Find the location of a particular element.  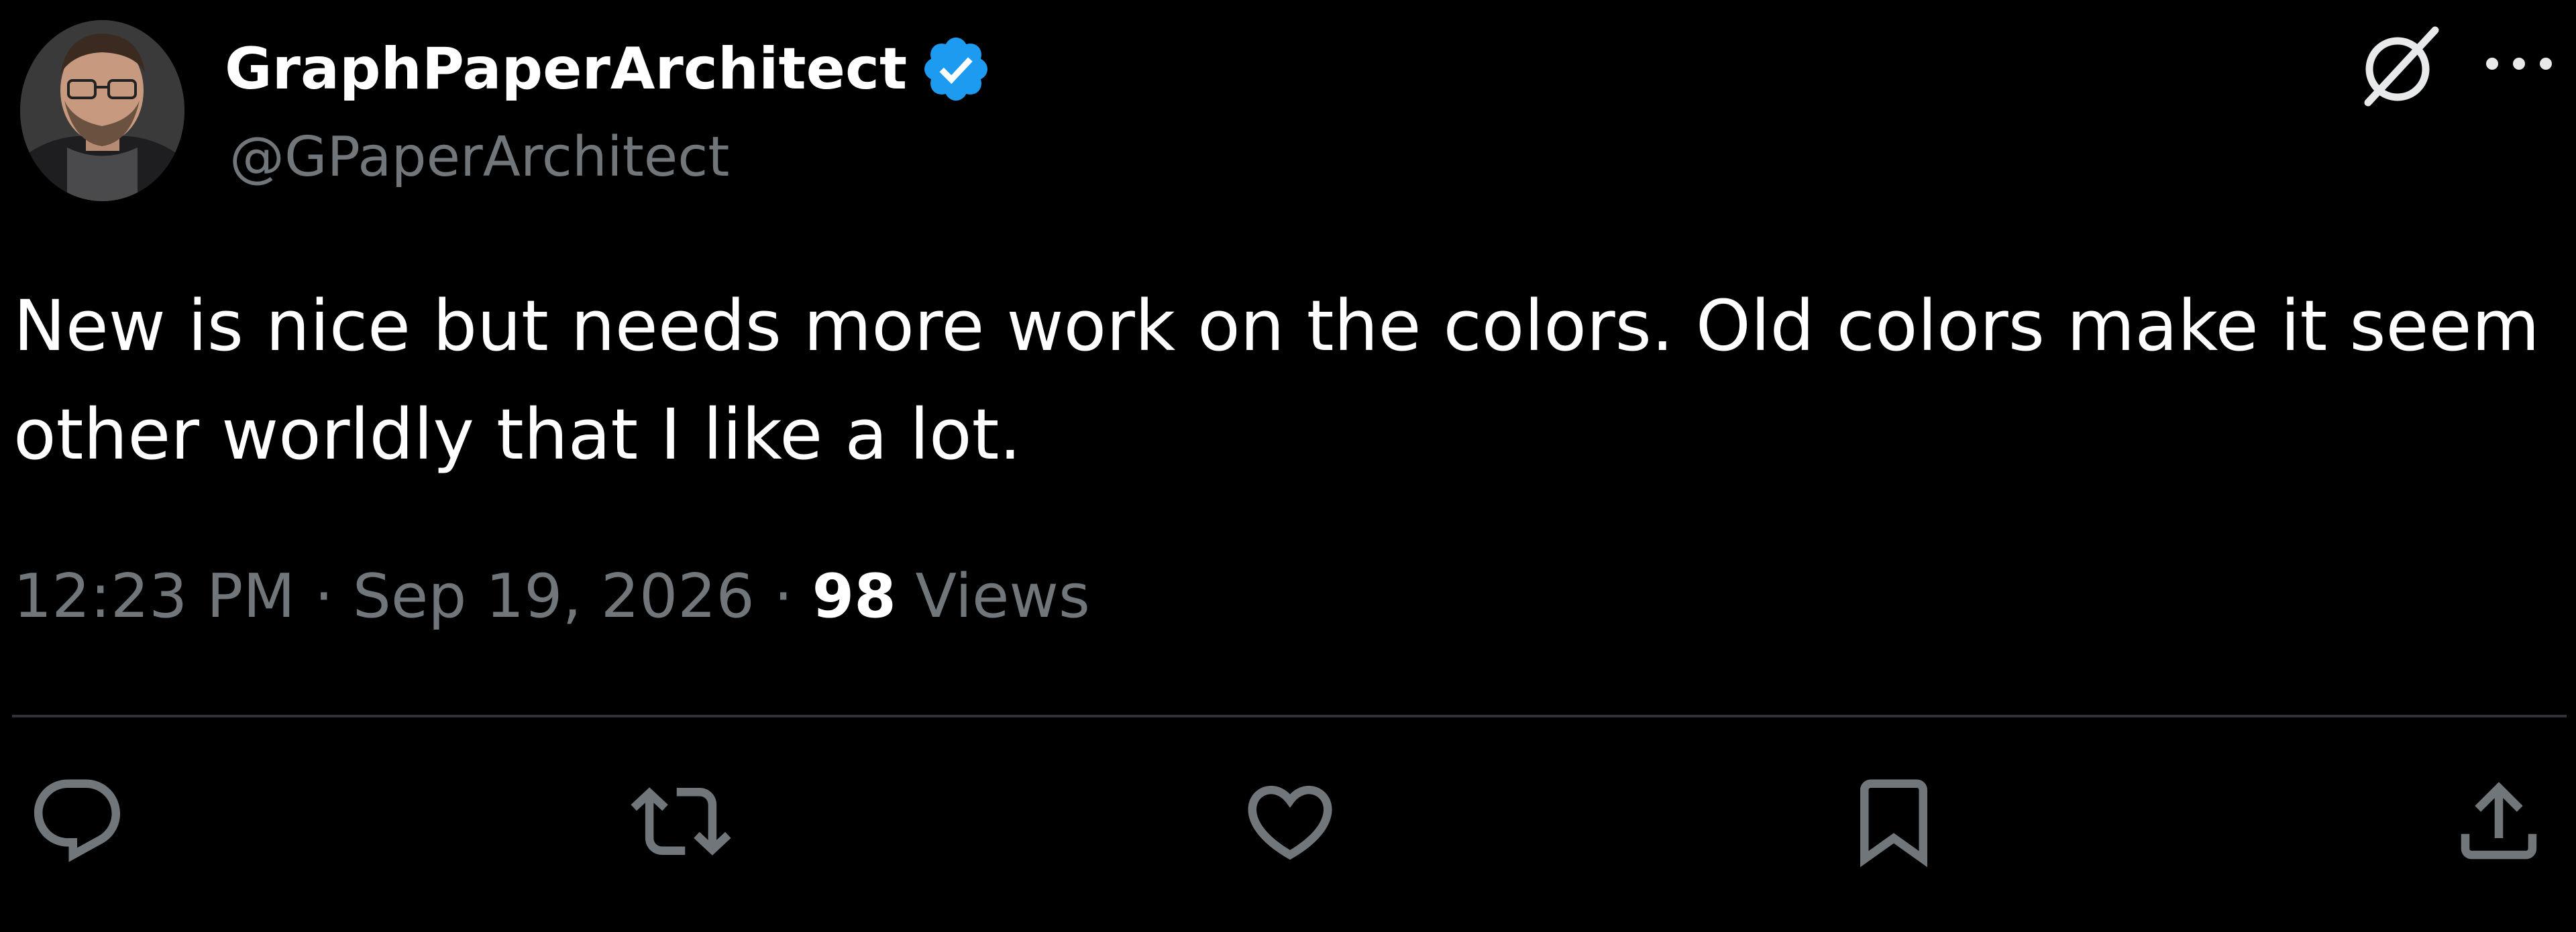

avatar-photo is located at coordinates (102, 110).